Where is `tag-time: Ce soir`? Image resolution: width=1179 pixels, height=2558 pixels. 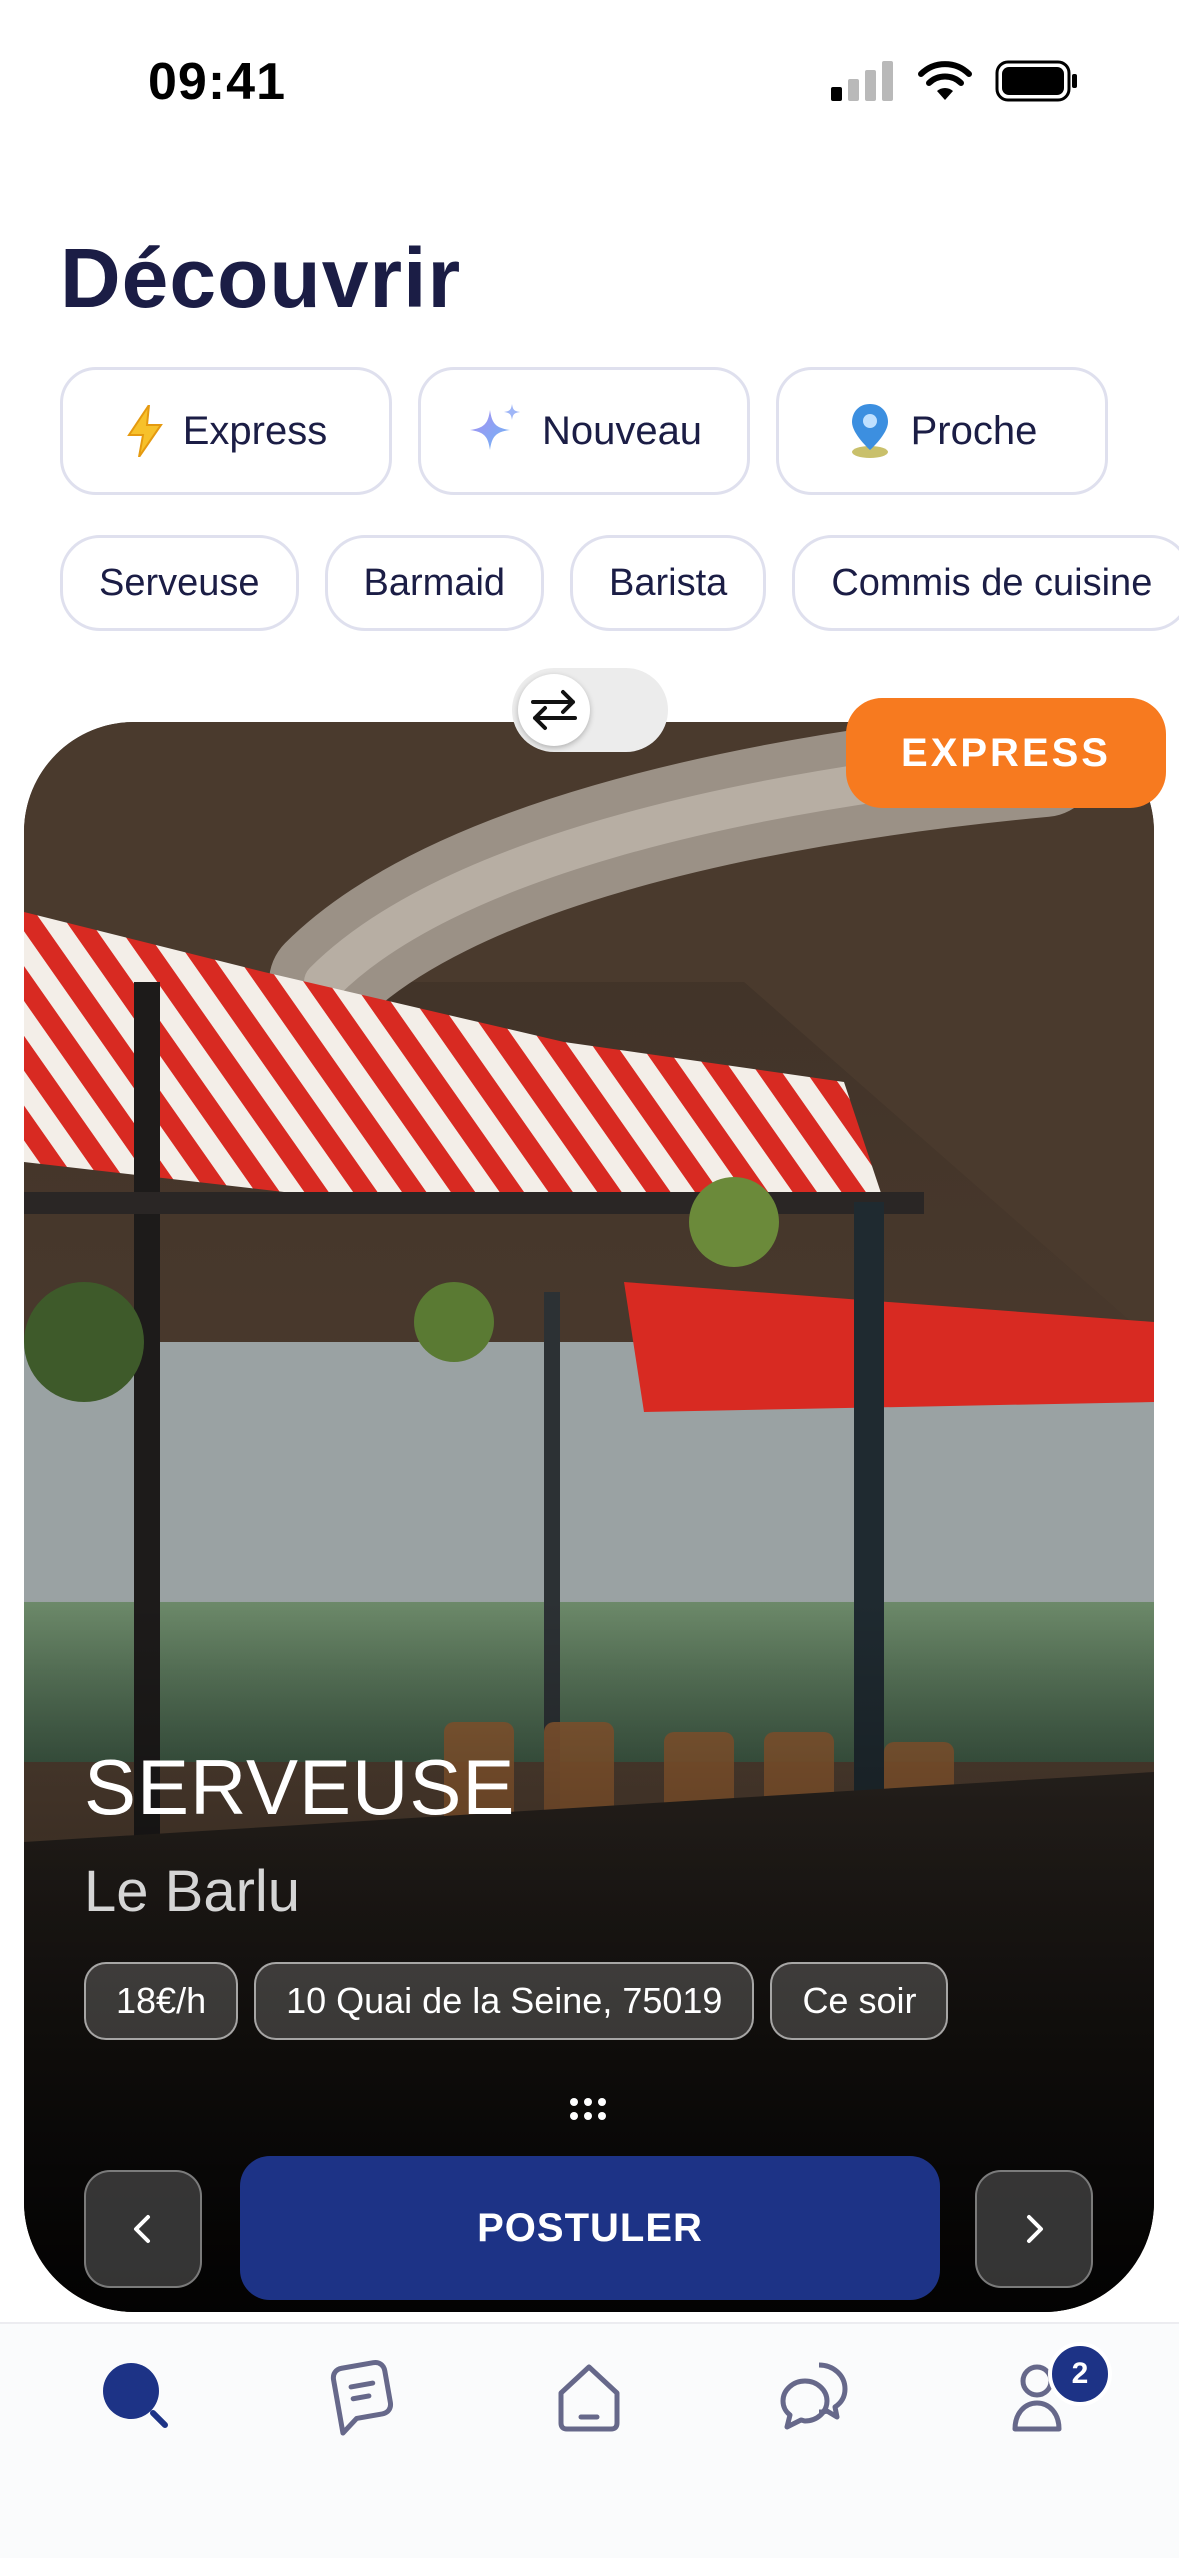
tag-time: Ce soir is located at coordinates (859, 2001).